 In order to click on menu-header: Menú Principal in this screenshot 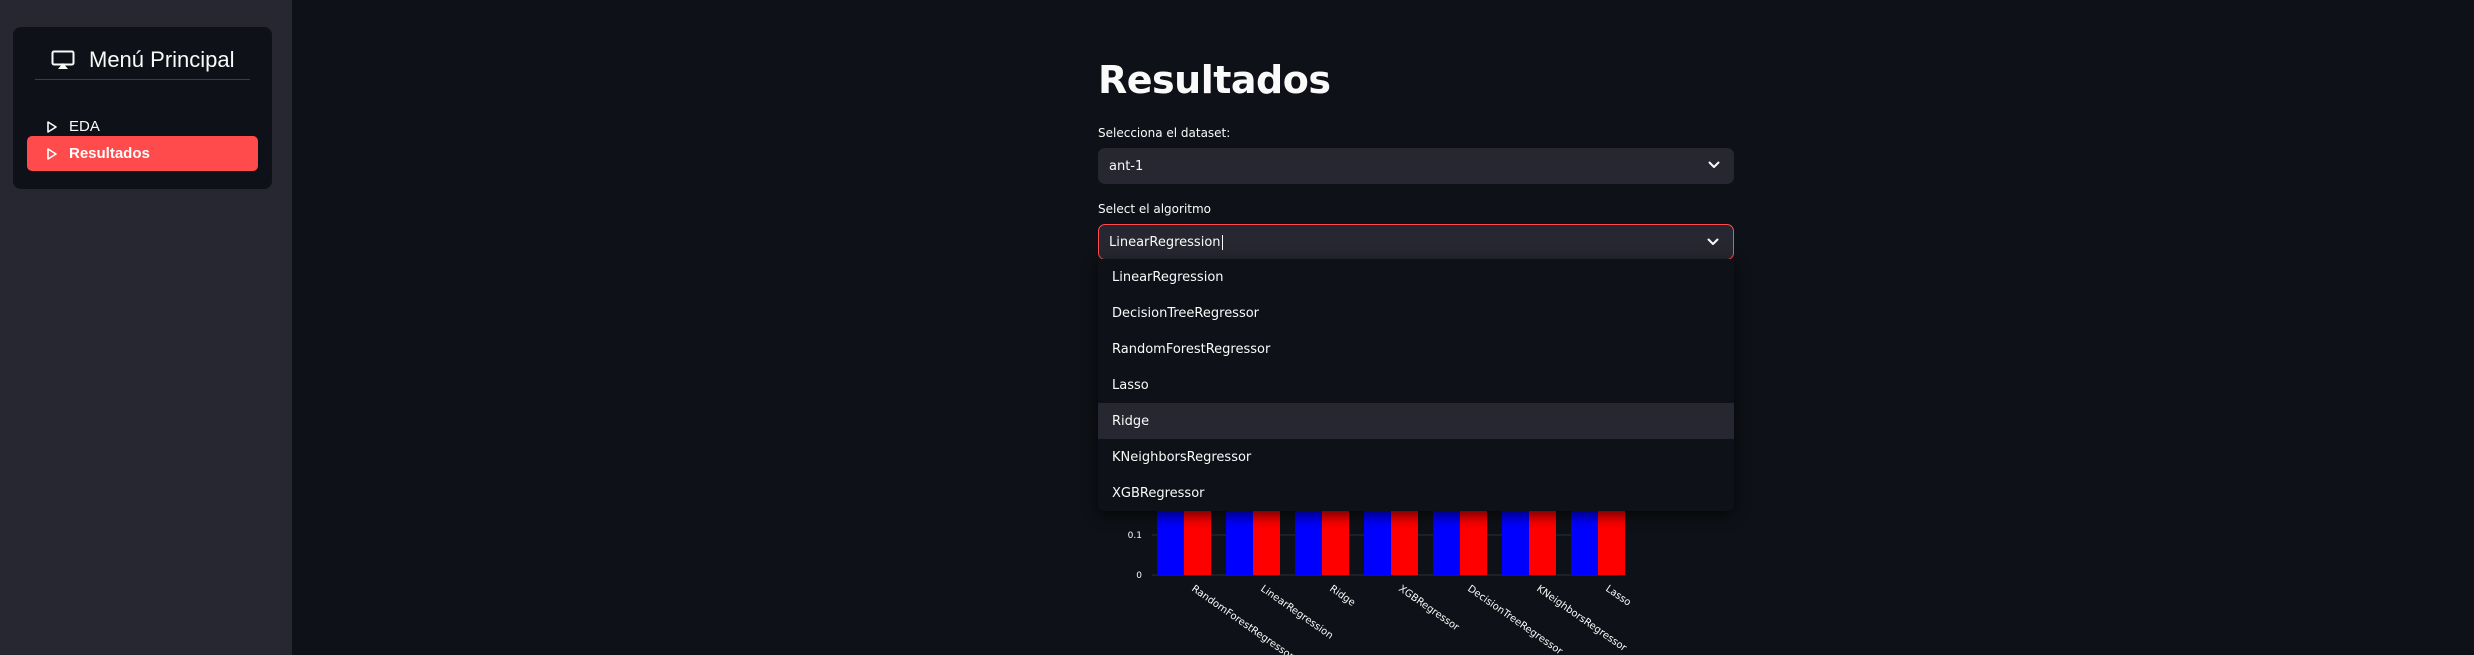, I will do `click(142, 60)`.